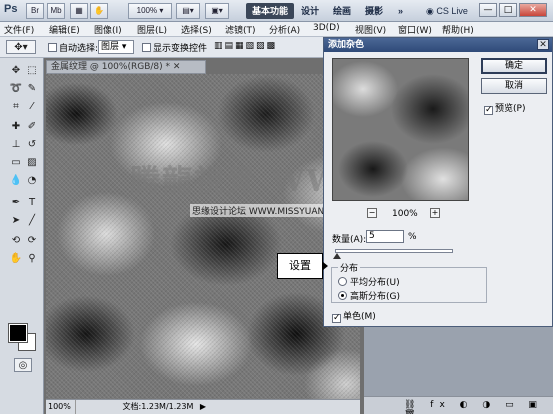 The image size is (553, 414). I want to click on preview-zoom-label: 100%, so click(405, 214).